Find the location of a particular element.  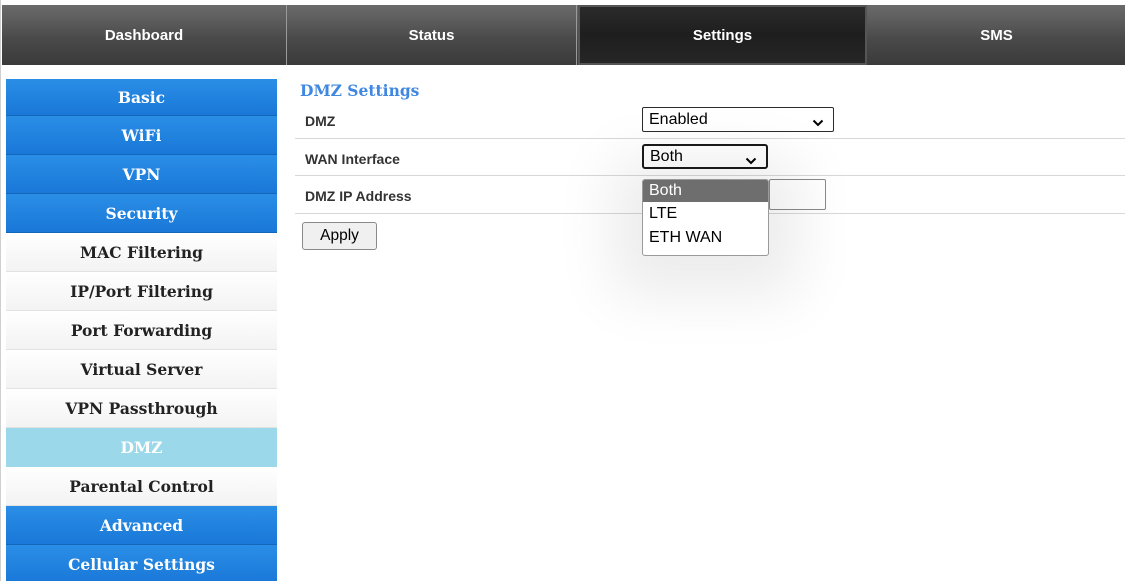

sidebar-item-port-forwarding: Port Forwarding is located at coordinates (141, 330).